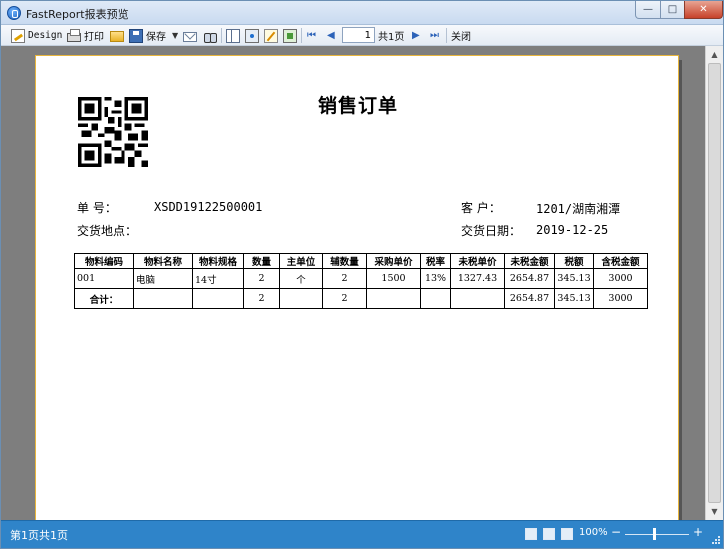  What do you see at coordinates (657, 534) in the screenshot?
I see `zoom-slider-track` at bounding box center [657, 534].